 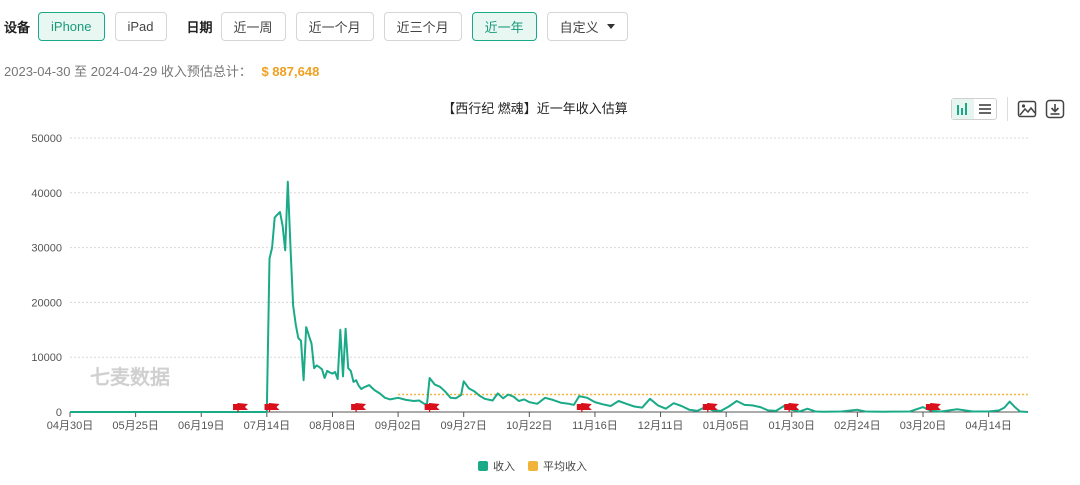 I want to click on x-tick-label: 09月27日, so click(x=463, y=426).